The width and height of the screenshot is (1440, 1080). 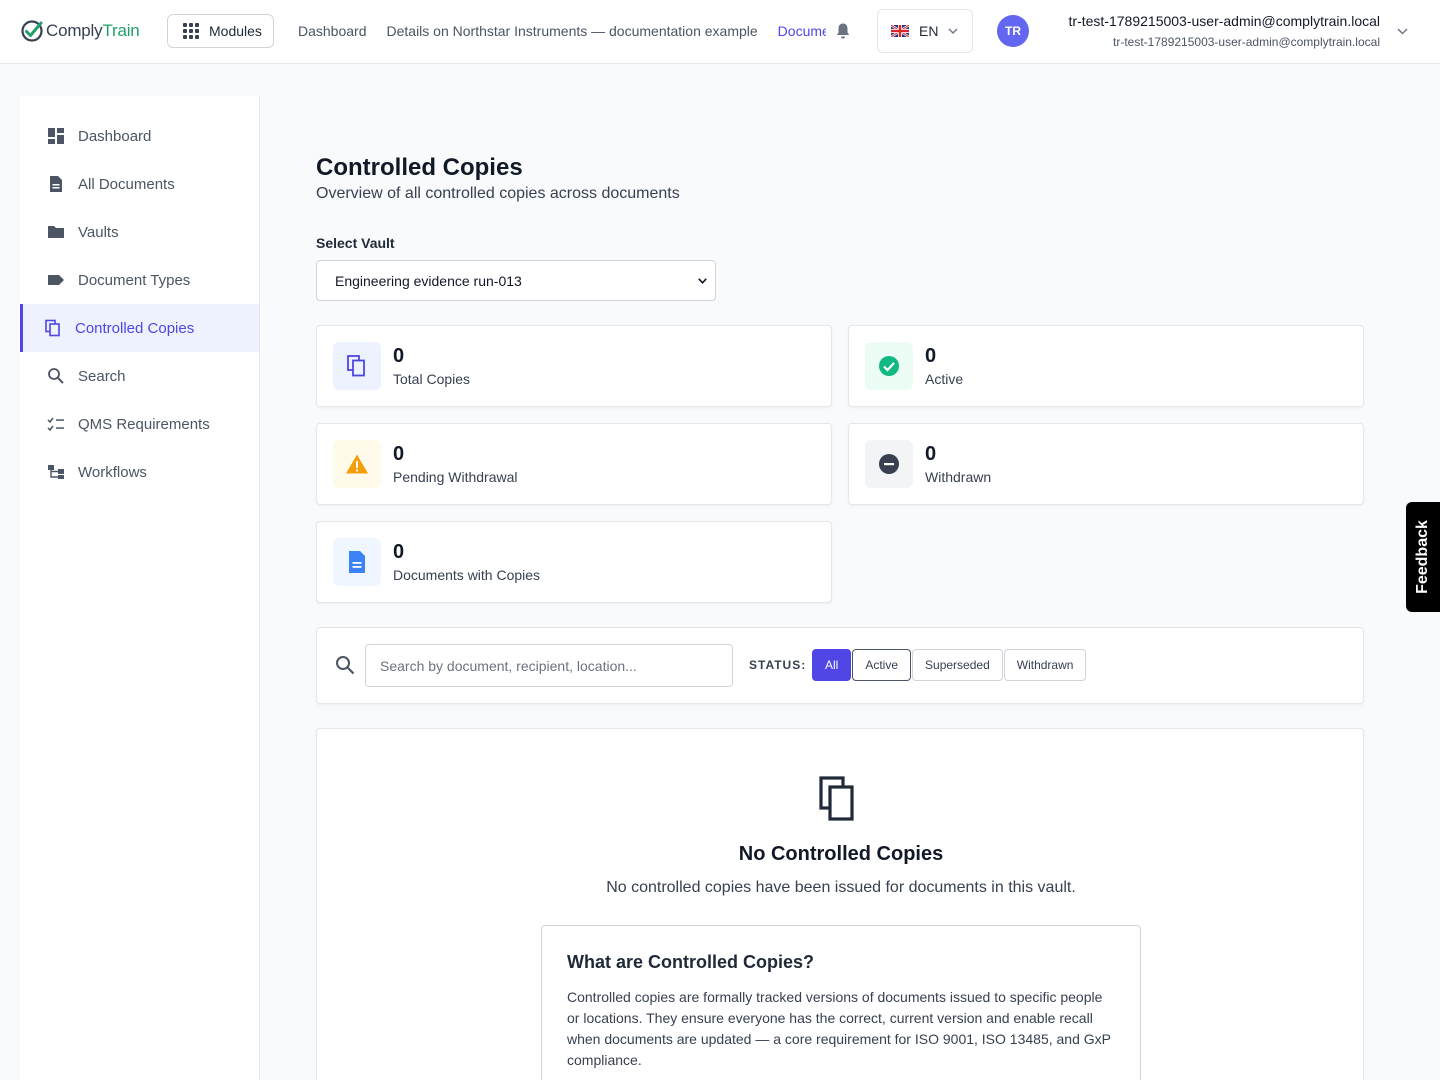 What do you see at coordinates (1106, 366) in the screenshot?
I see `stat-card-active: 0 Active` at bounding box center [1106, 366].